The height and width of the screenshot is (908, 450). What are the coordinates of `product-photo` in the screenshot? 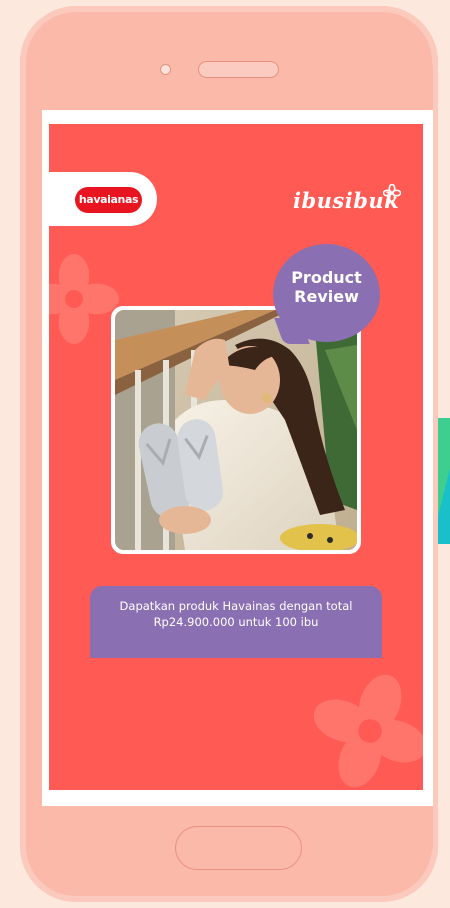 It's located at (236, 430).